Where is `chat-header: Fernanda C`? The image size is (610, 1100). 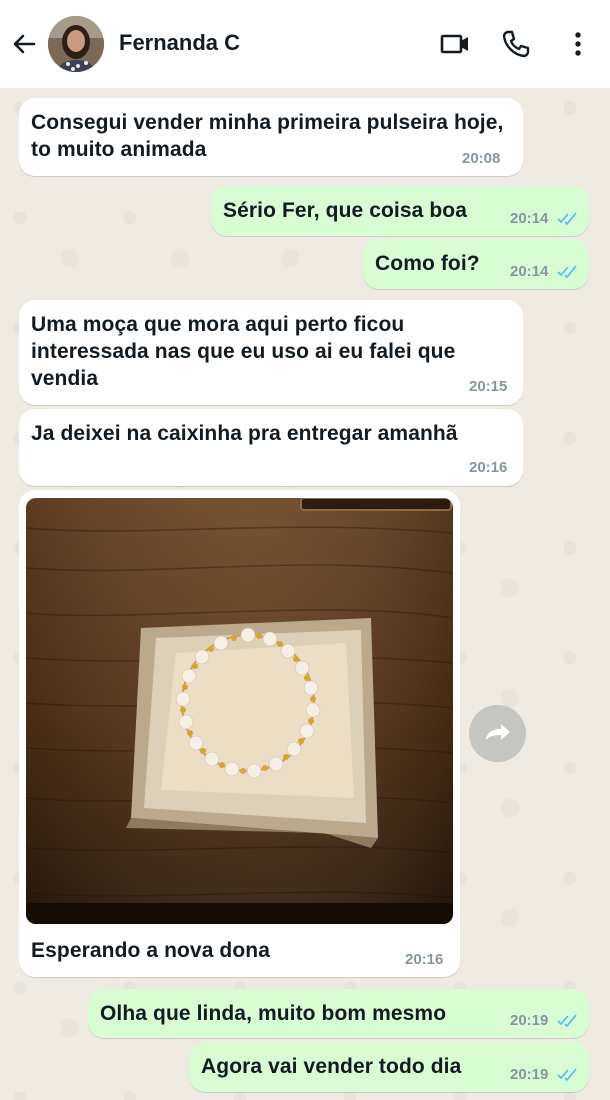
chat-header: Fernanda C is located at coordinates (305, 44).